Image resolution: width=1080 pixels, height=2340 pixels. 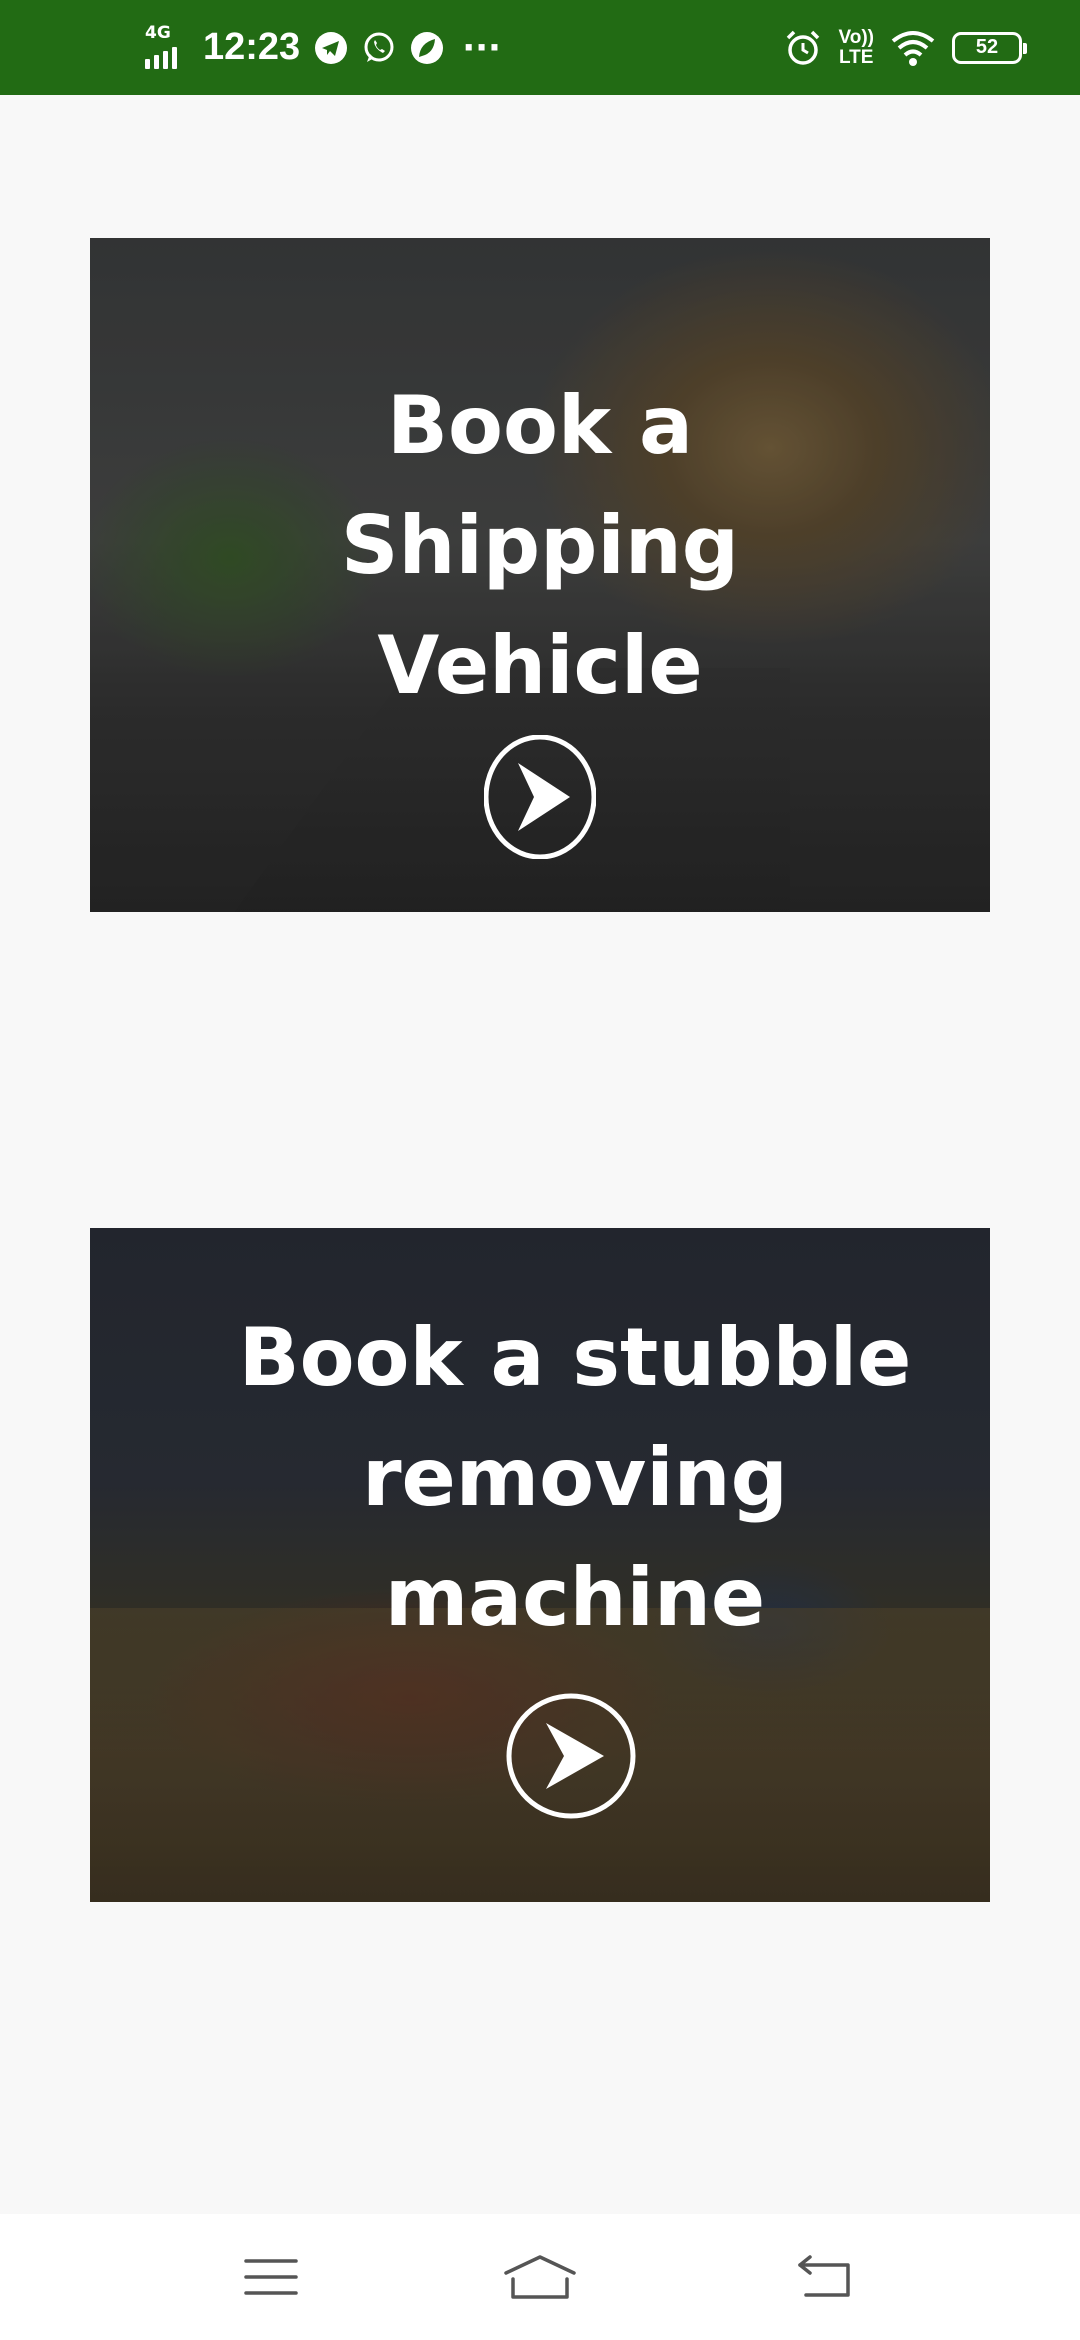 I want to click on telegram-icon, so click(x=331, y=48).